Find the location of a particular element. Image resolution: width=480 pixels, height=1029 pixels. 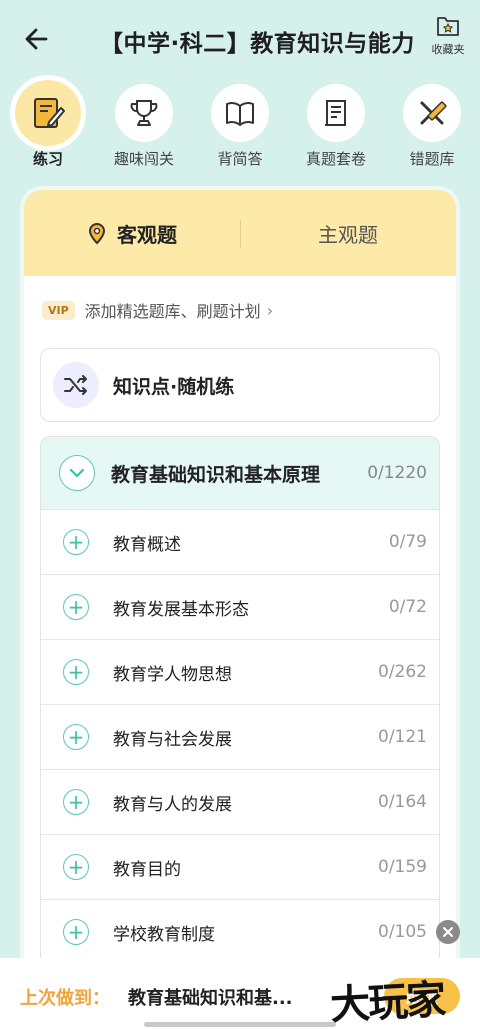

page-title: 【中学·科二】教育知识与能力 is located at coordinates (257, 44).